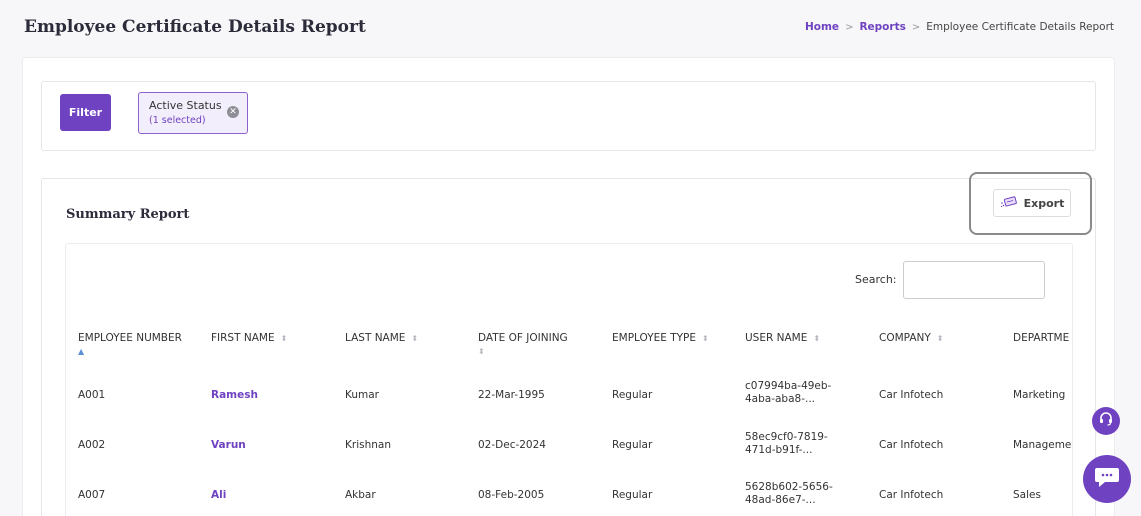 The image size is (1141, 516). I want to click on cell-employee-number: A001, so click(92, 395).